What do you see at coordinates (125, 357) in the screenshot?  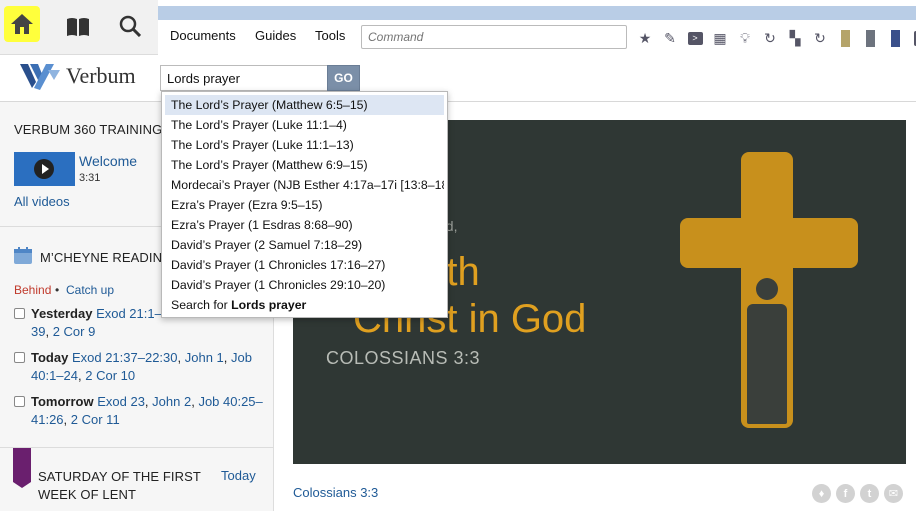 I see `reading-ref: Exod 21:37–22:30` at bounding box center [125, 357].